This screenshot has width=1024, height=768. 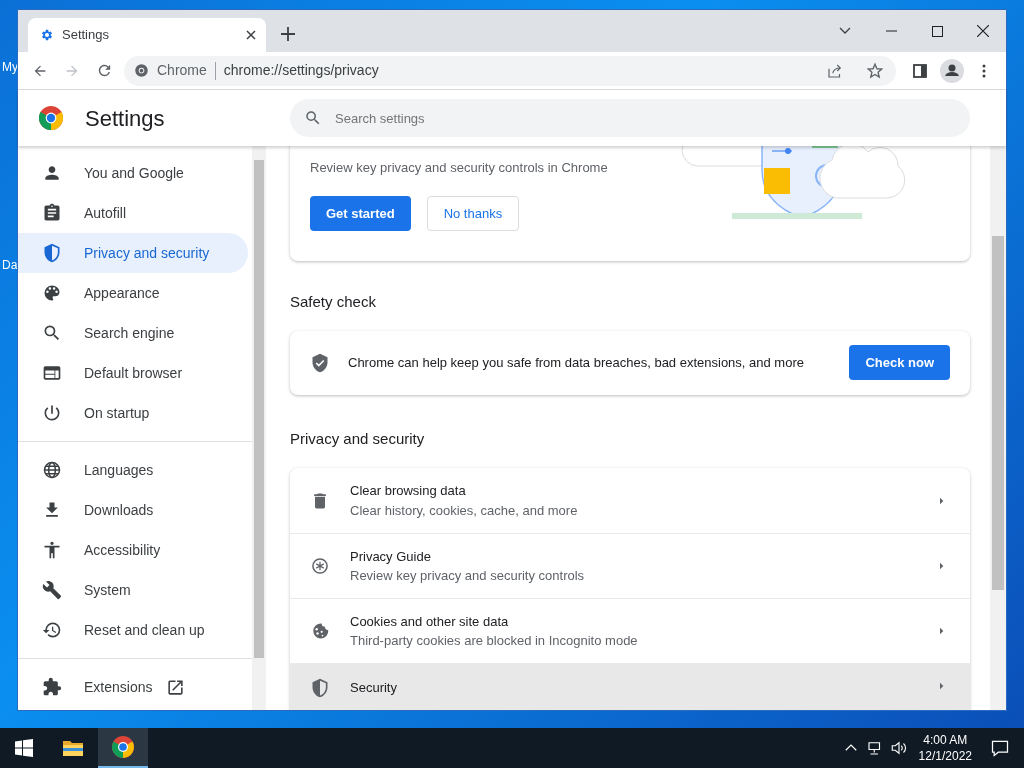 What do you see at coordinates (52, 630) in the screenshot?
I see `history-icon` at bounding box center [52, 630].